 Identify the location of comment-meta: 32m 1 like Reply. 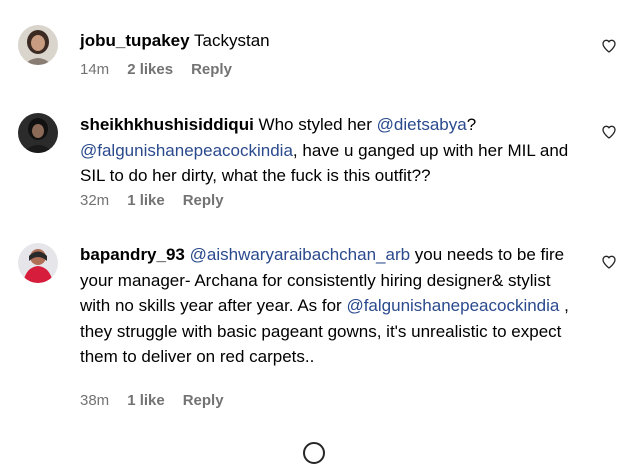
(152, 200).